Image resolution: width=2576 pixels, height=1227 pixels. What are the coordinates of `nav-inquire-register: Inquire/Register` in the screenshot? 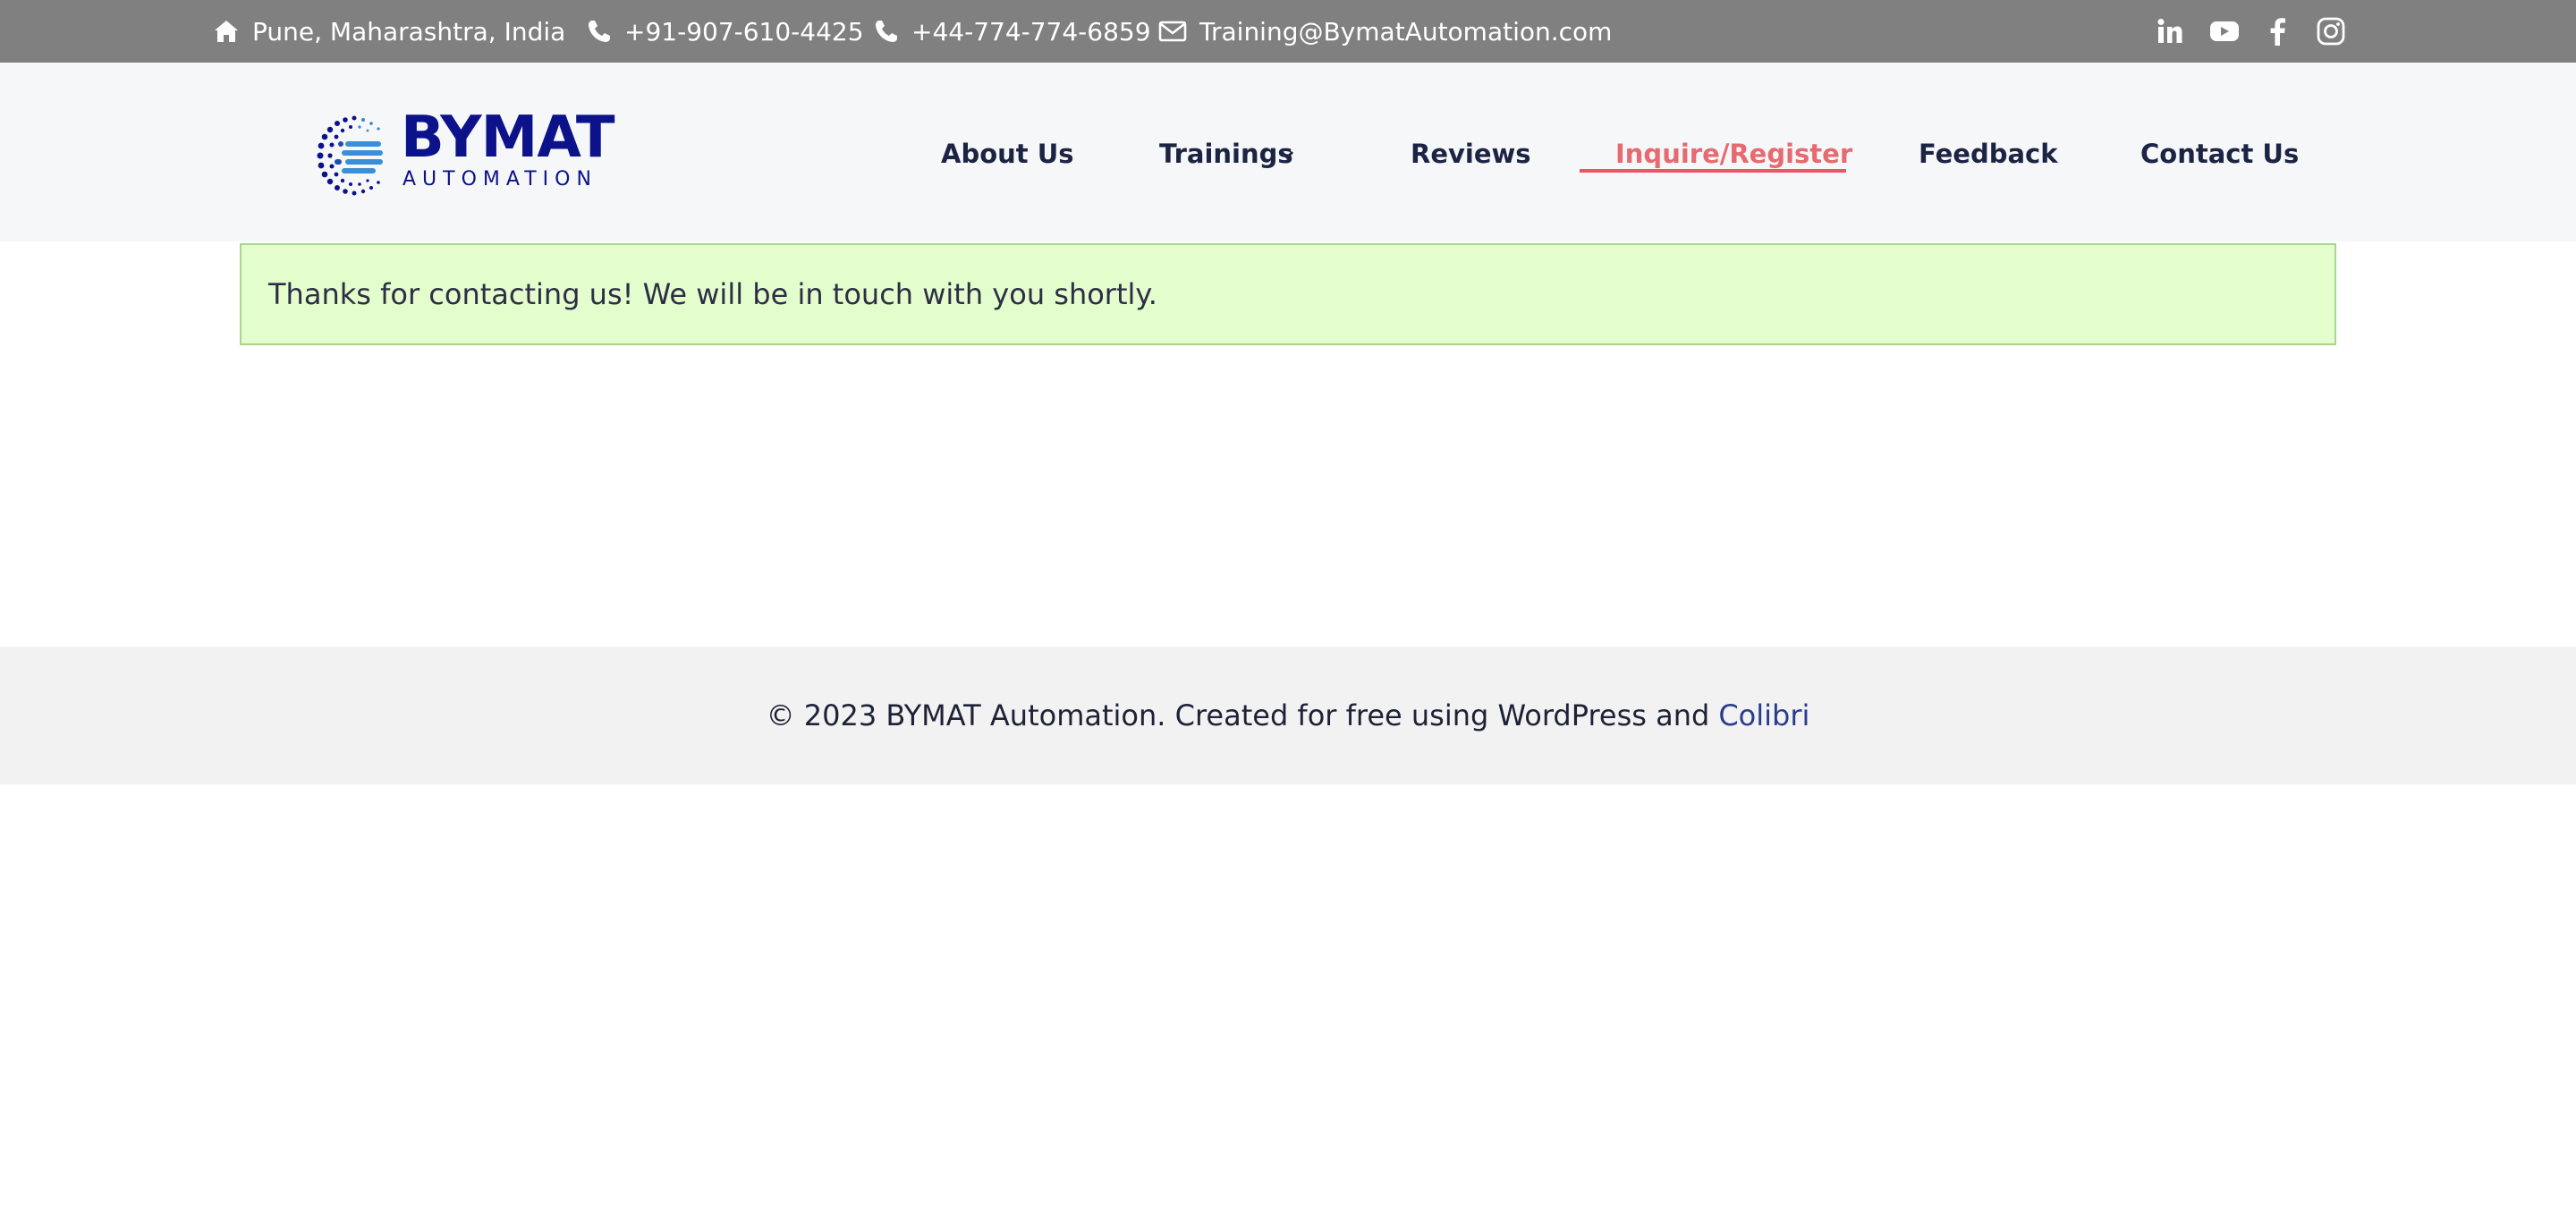 It's located at (1733, 154).